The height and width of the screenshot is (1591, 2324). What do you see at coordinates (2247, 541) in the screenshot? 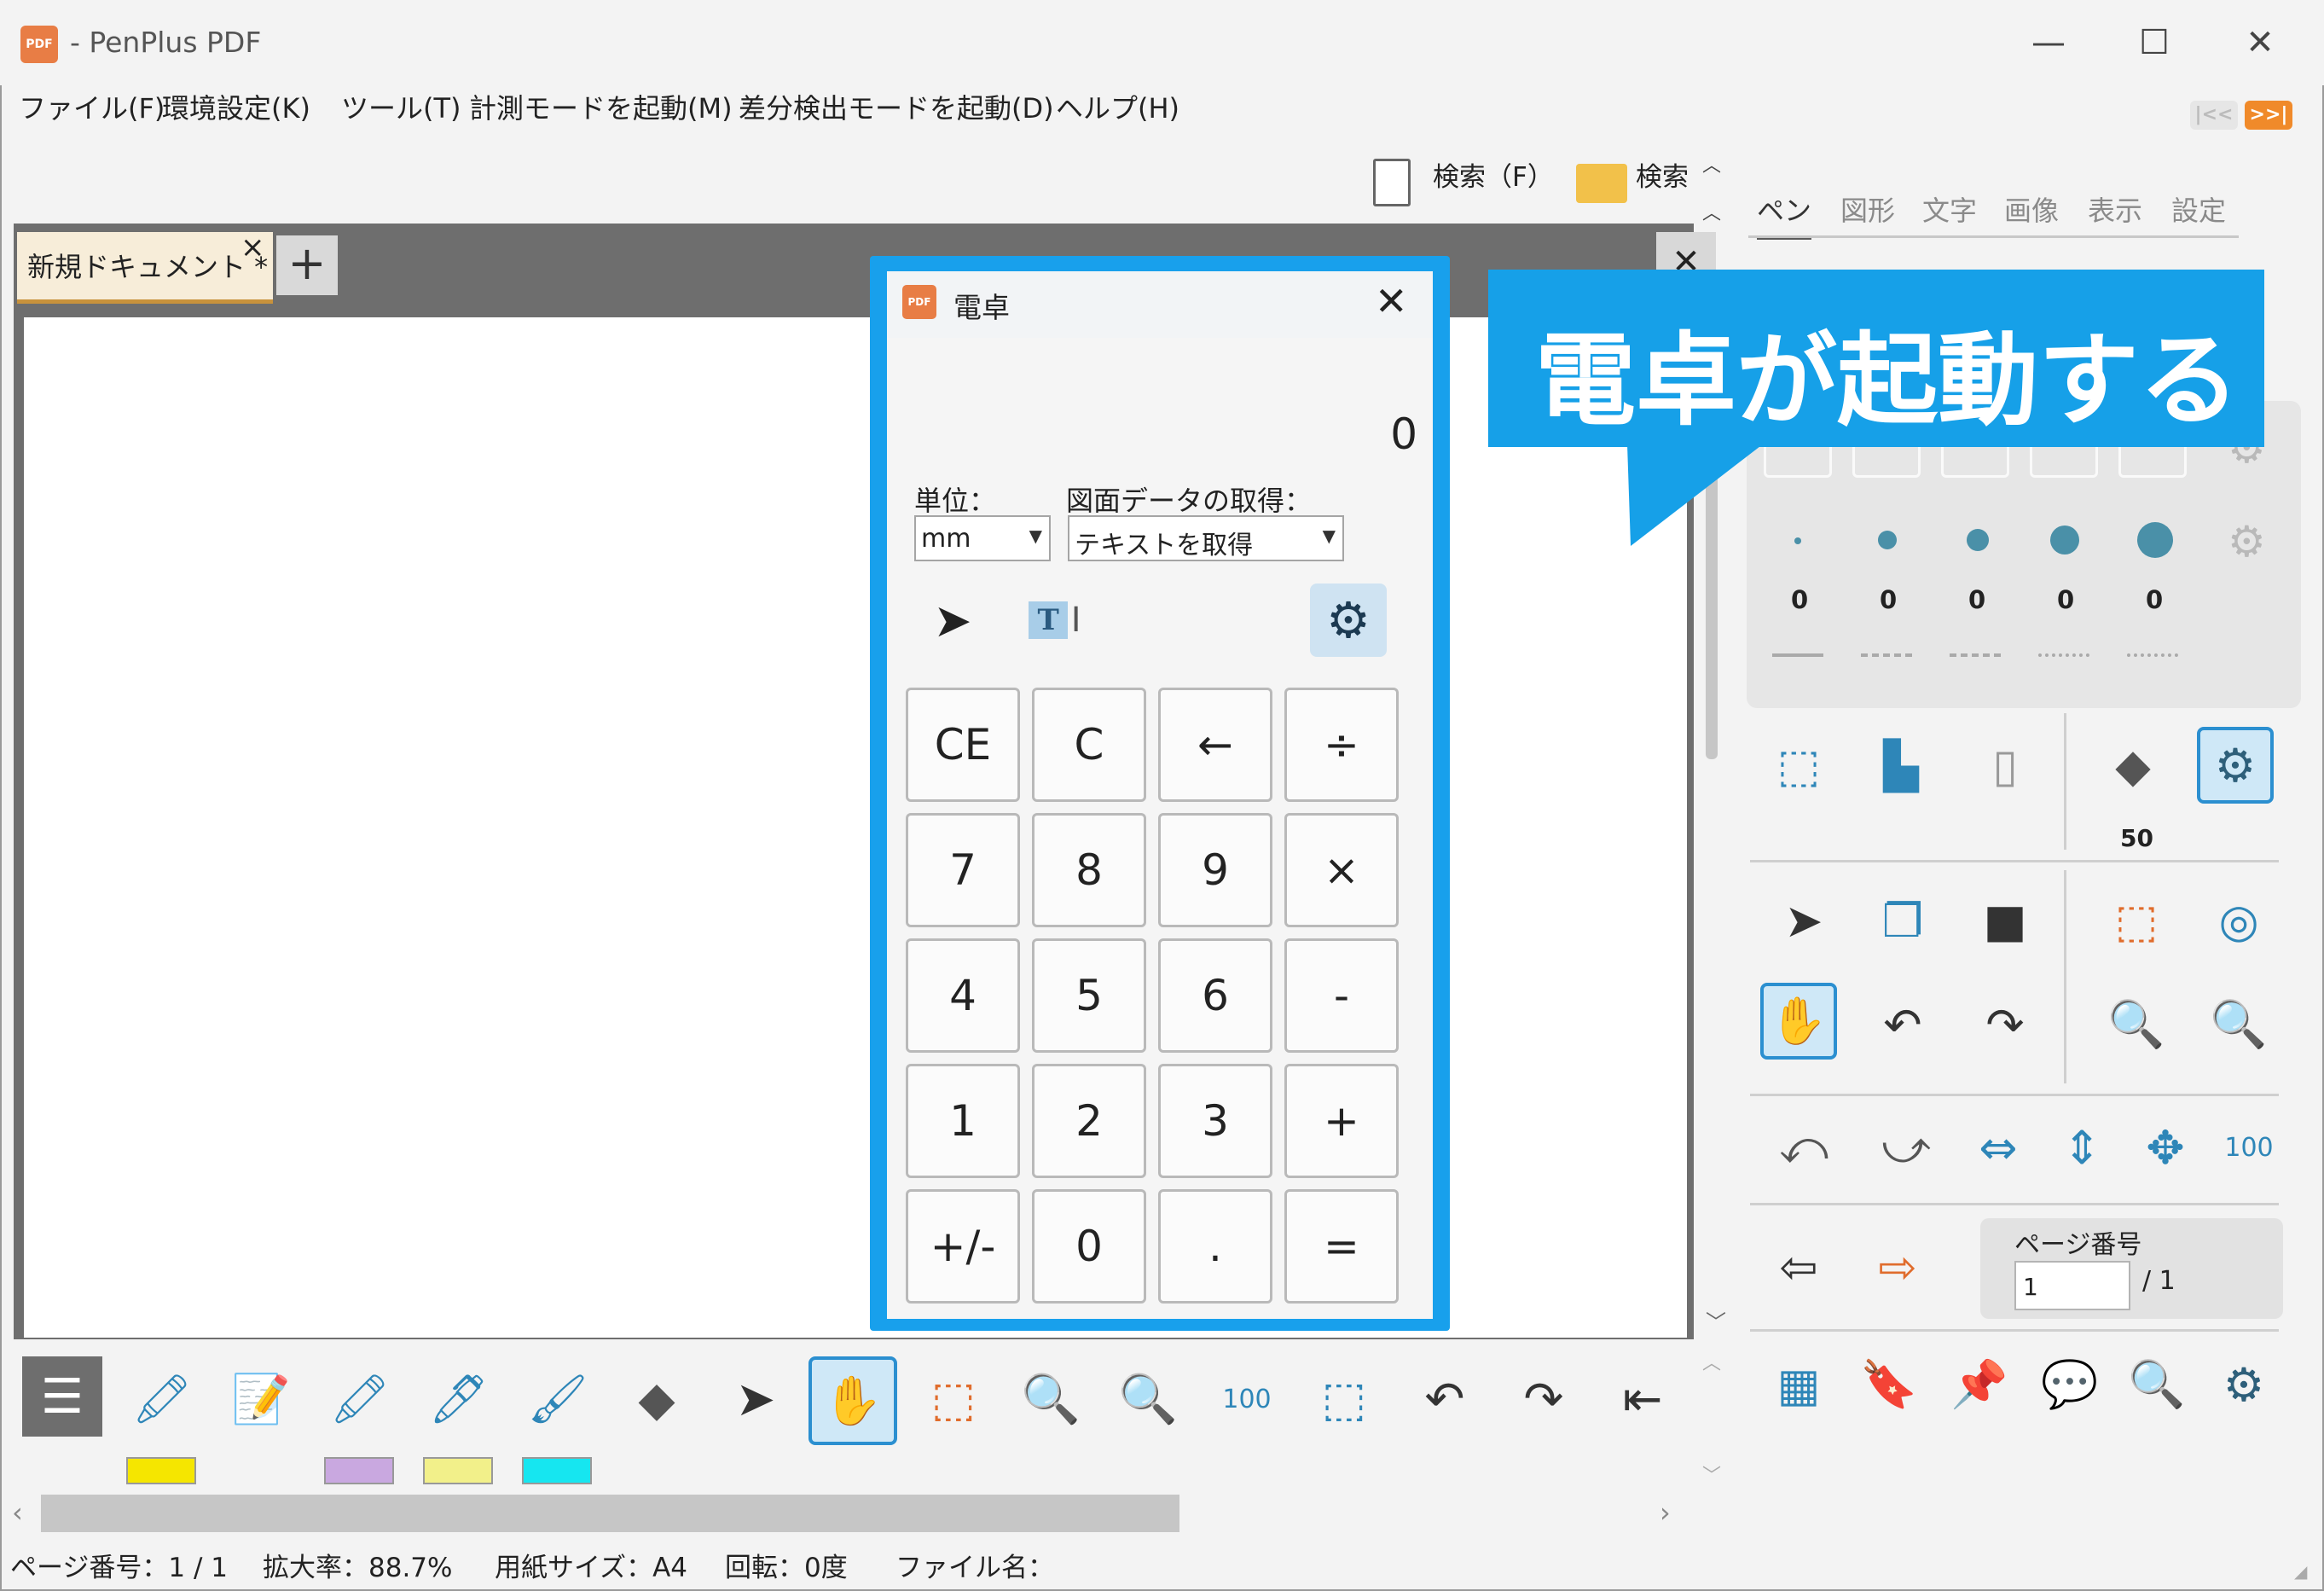
I see `pen-size-gear-icon: ⚙` at bounding box center [2247, 541].